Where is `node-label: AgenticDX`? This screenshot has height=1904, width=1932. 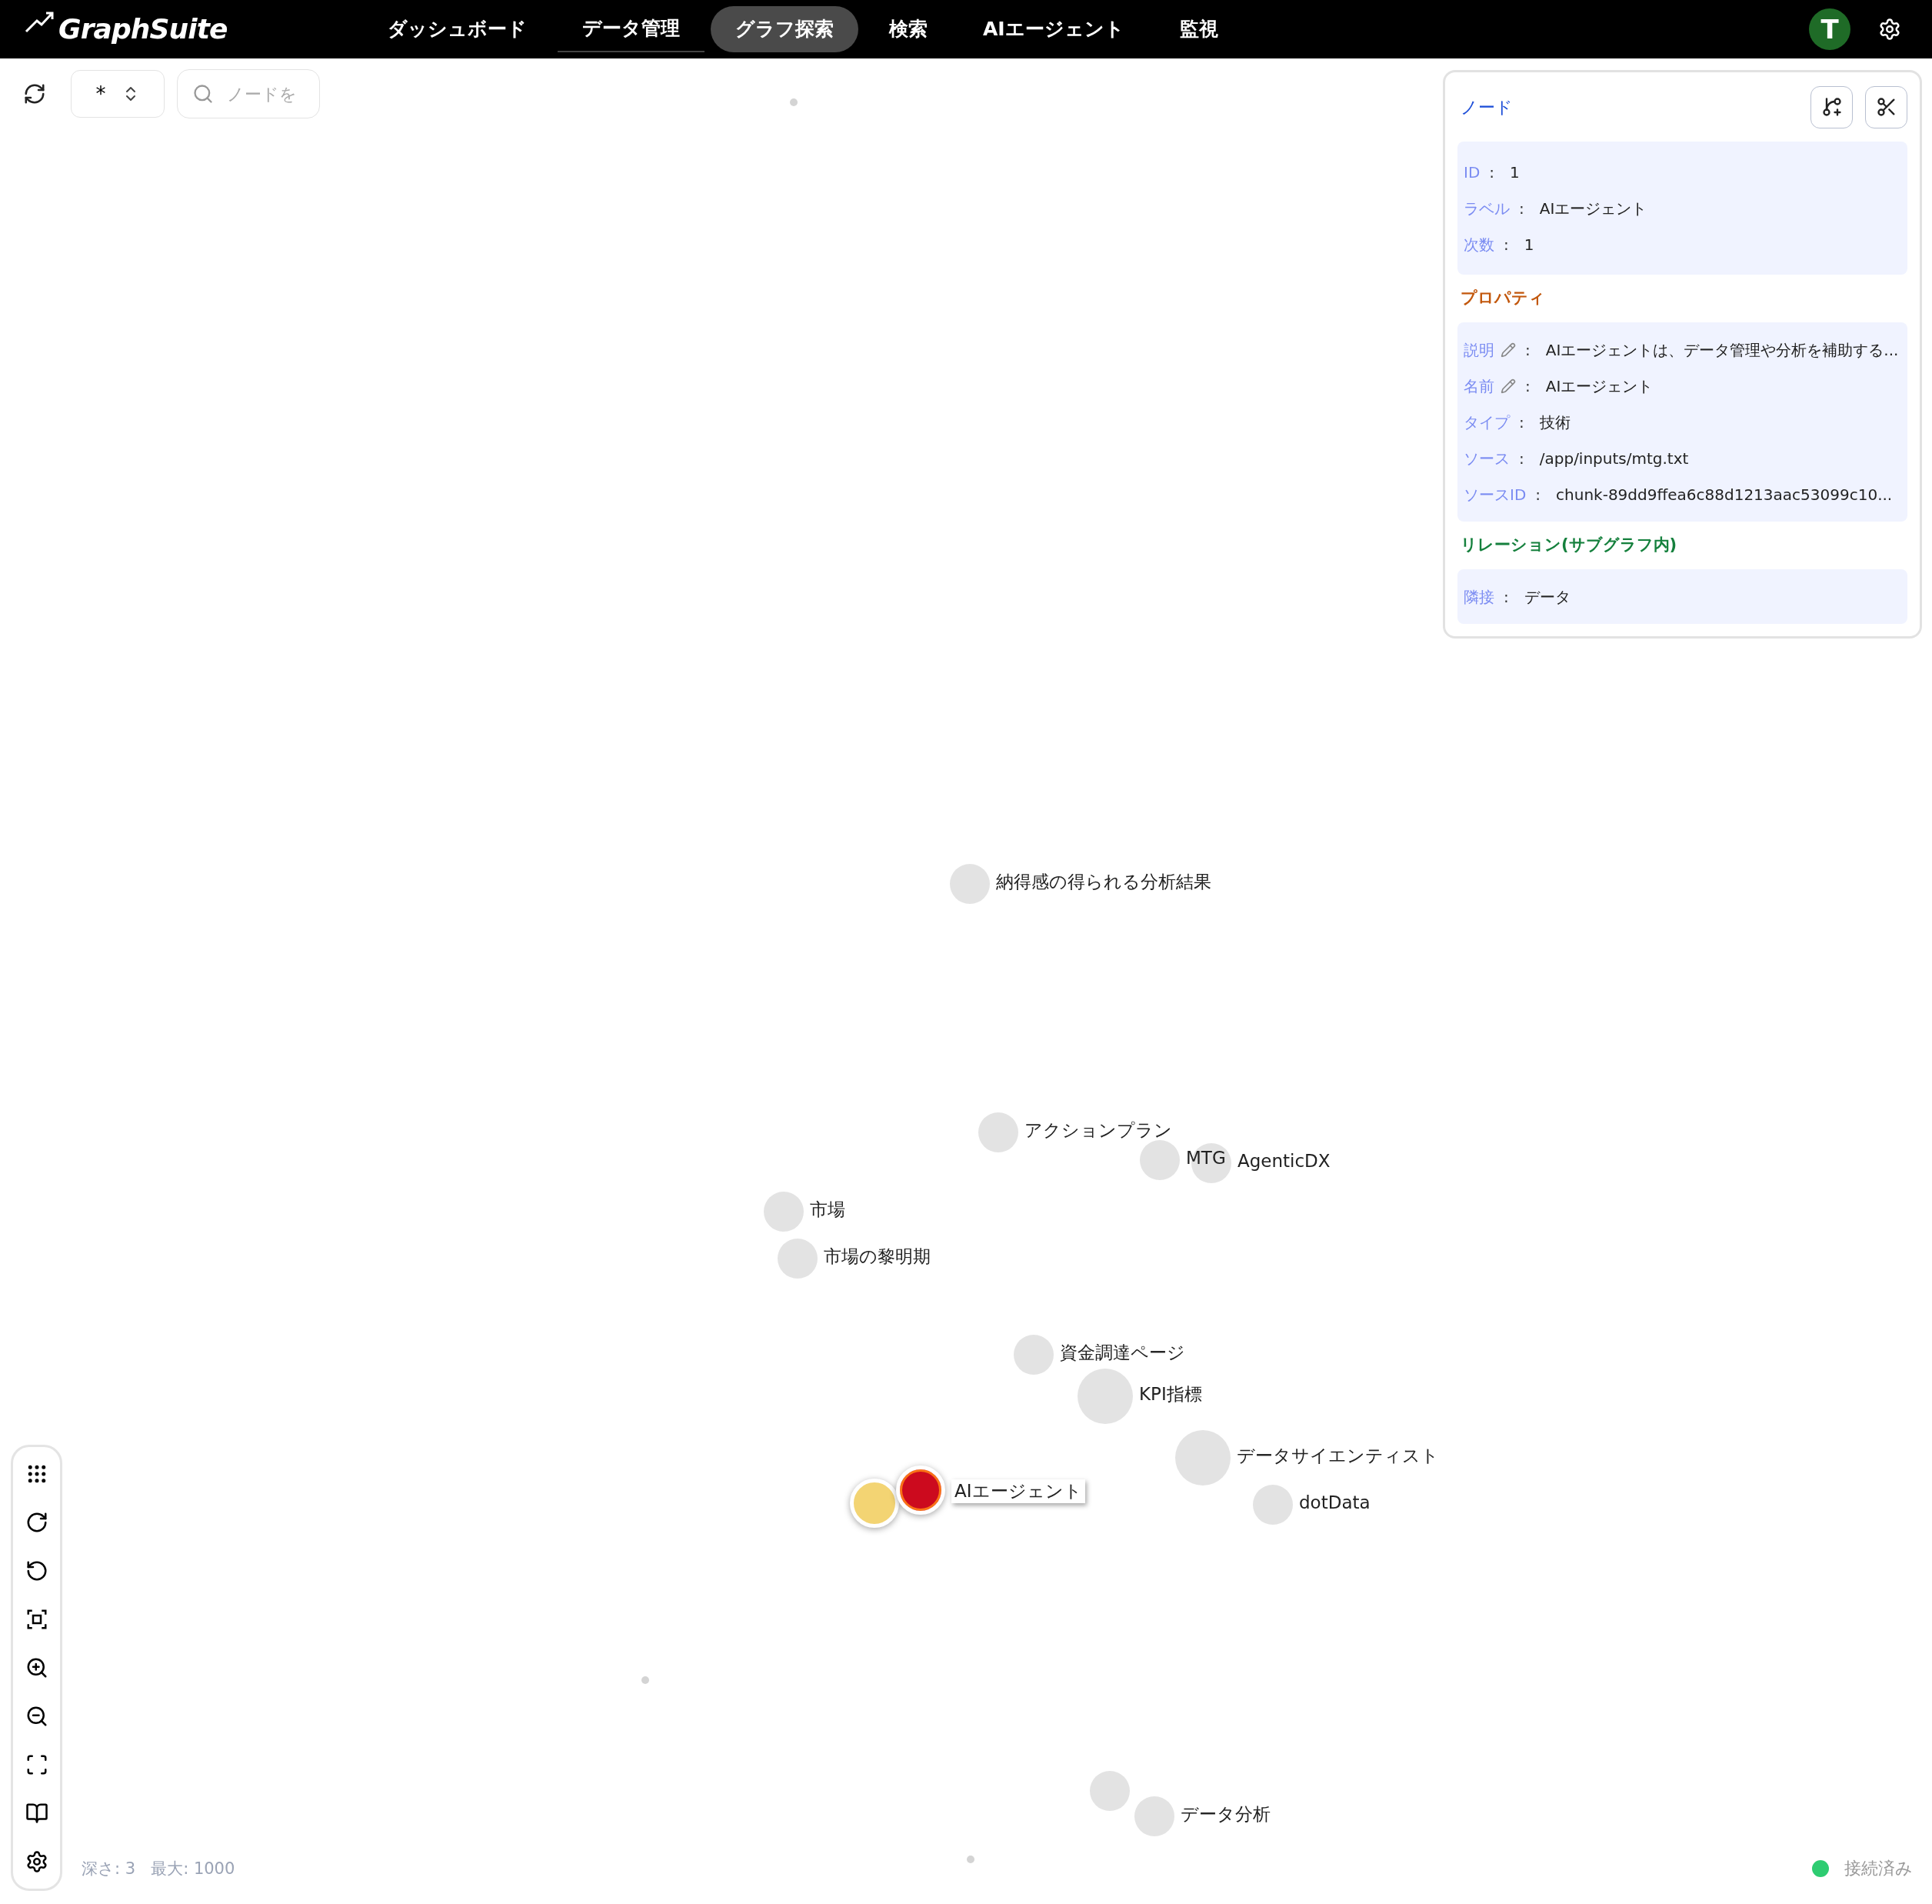
node-label: AgenticDX is located at coordinates (1284, 1161).